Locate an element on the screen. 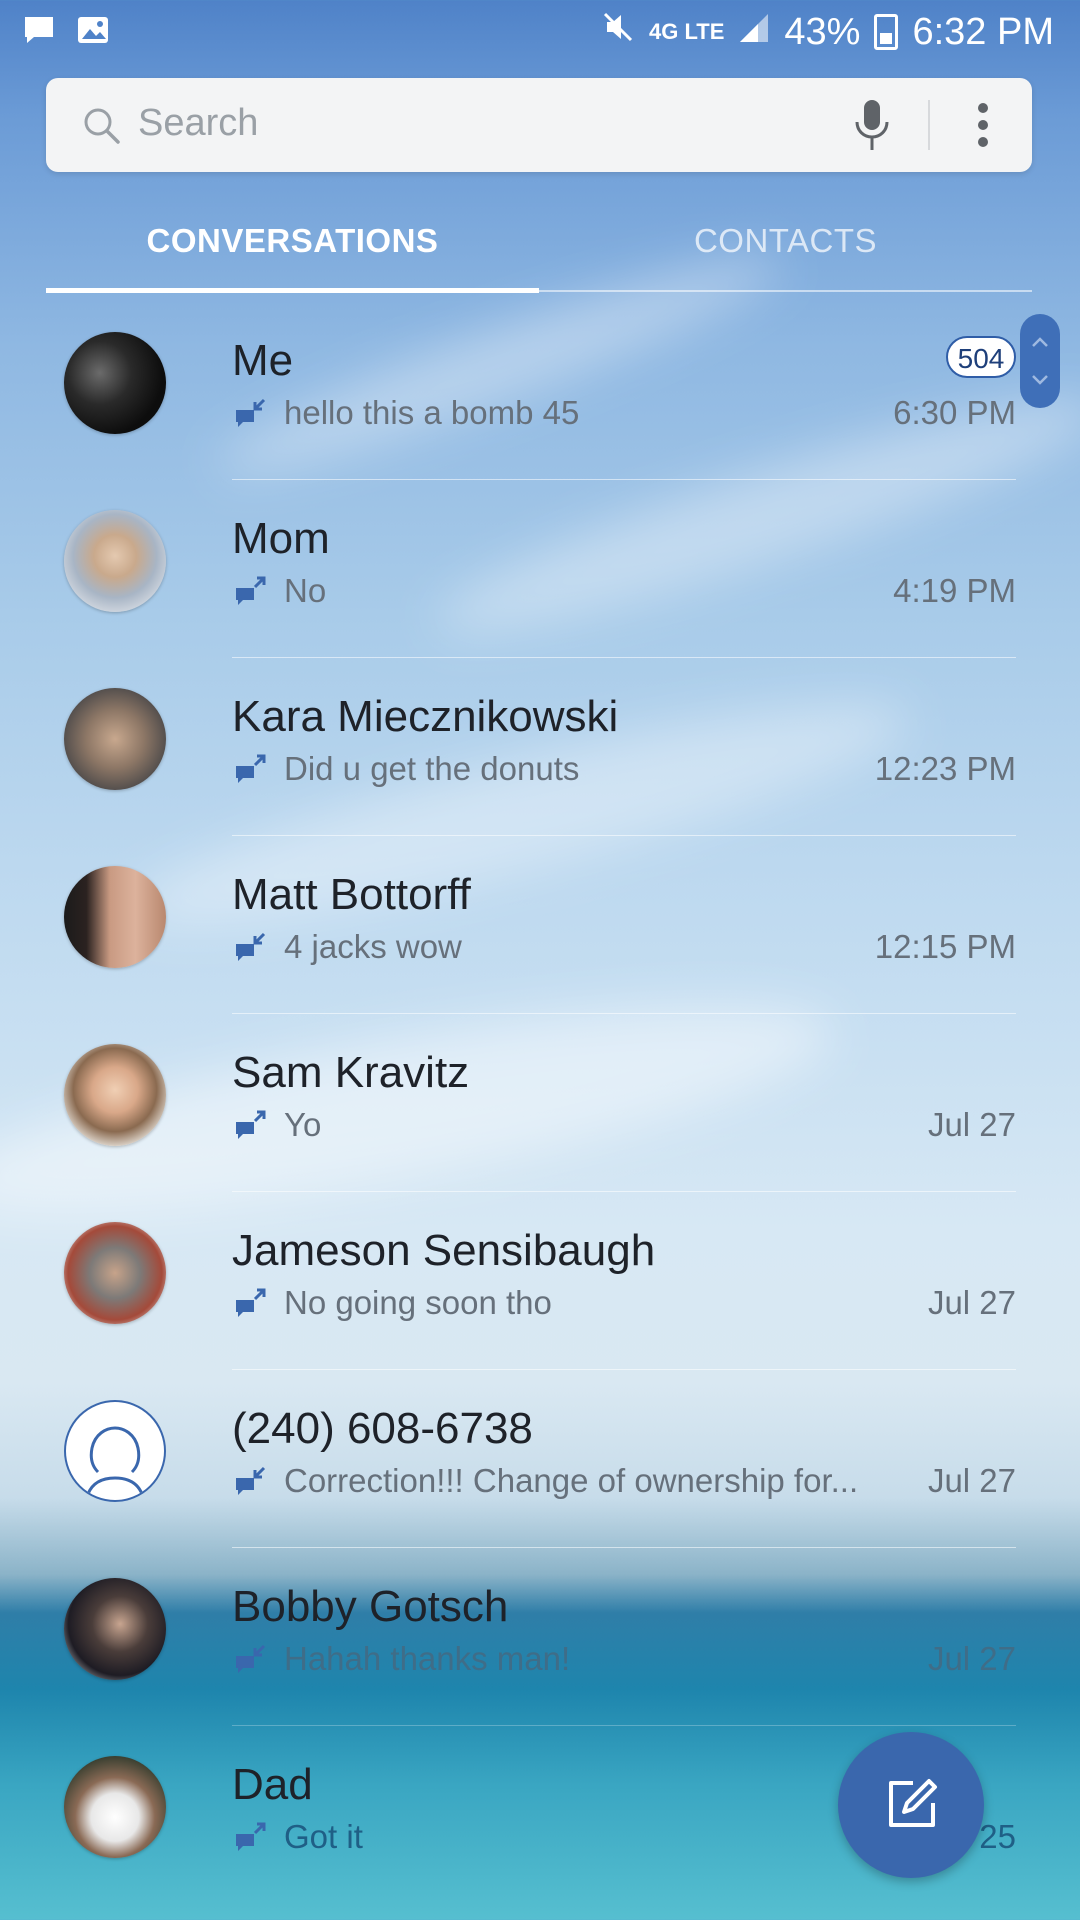 This screenshot has height=1920, width=1080. signal-icon is located at coordinates (754, 32).